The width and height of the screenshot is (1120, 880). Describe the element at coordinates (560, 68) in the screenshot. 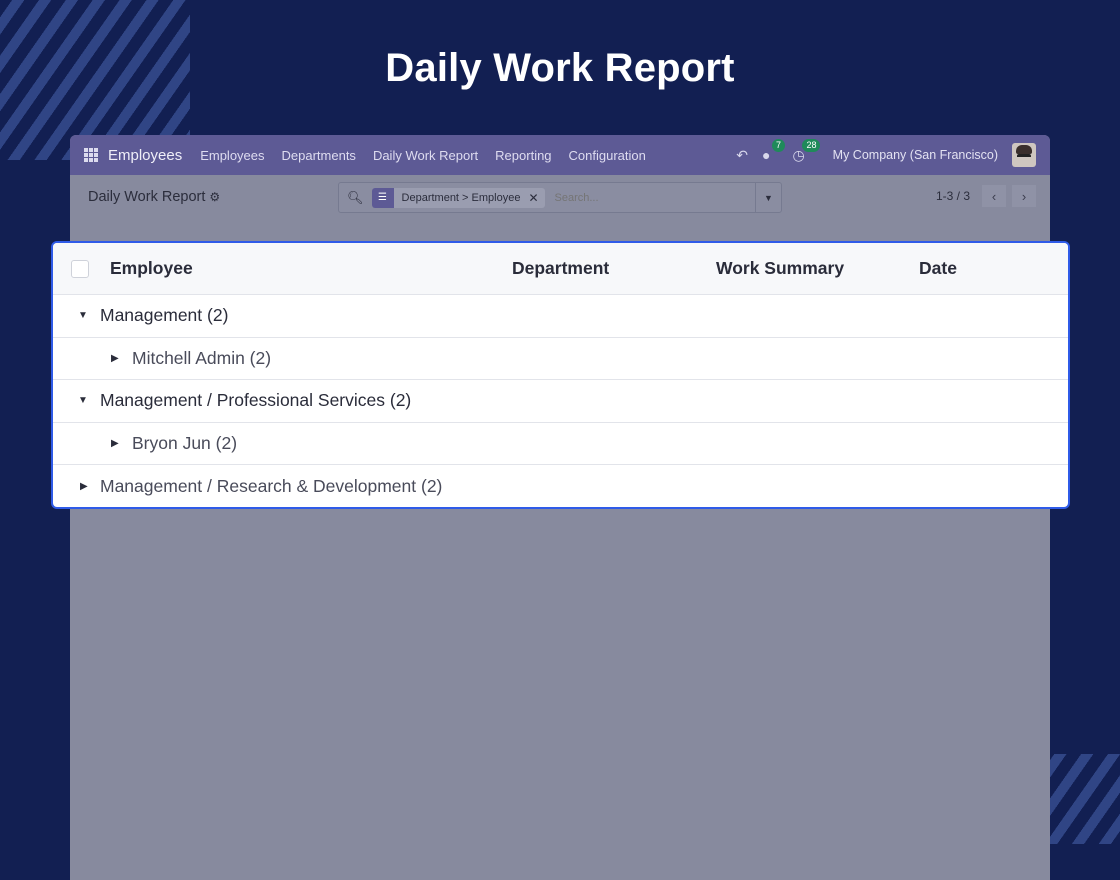

I see `page-title: Daily Work Report` at that location.